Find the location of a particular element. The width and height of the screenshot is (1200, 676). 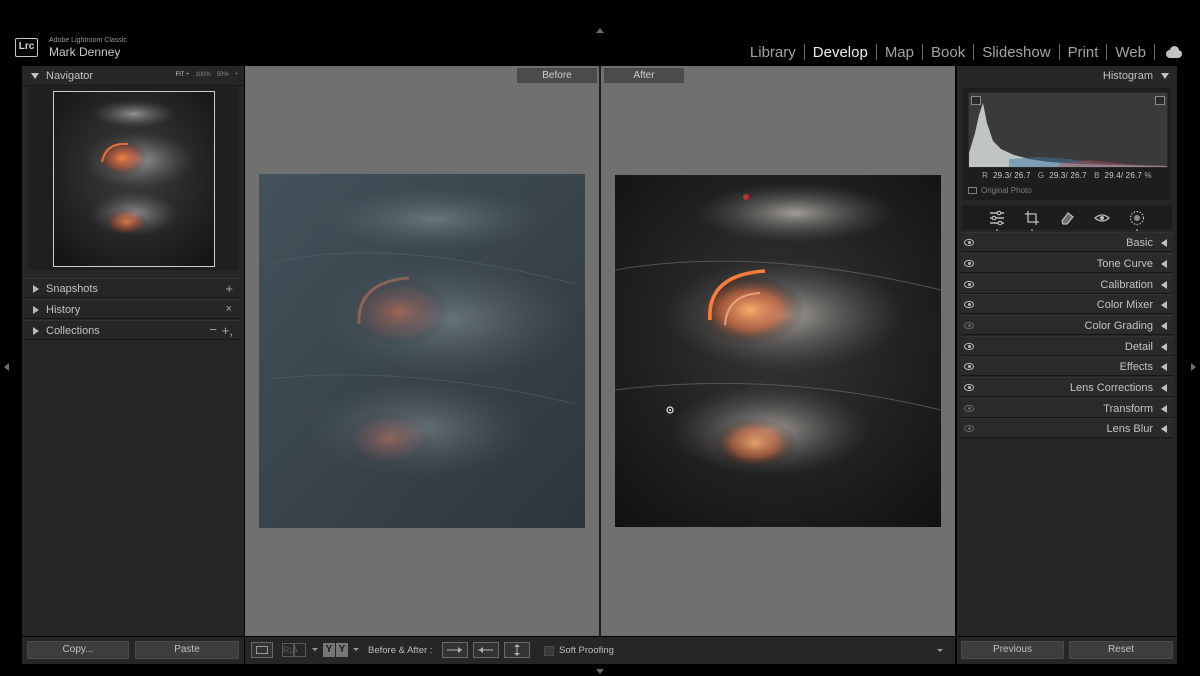

module-map: Map is located at coordinates (899, 52).